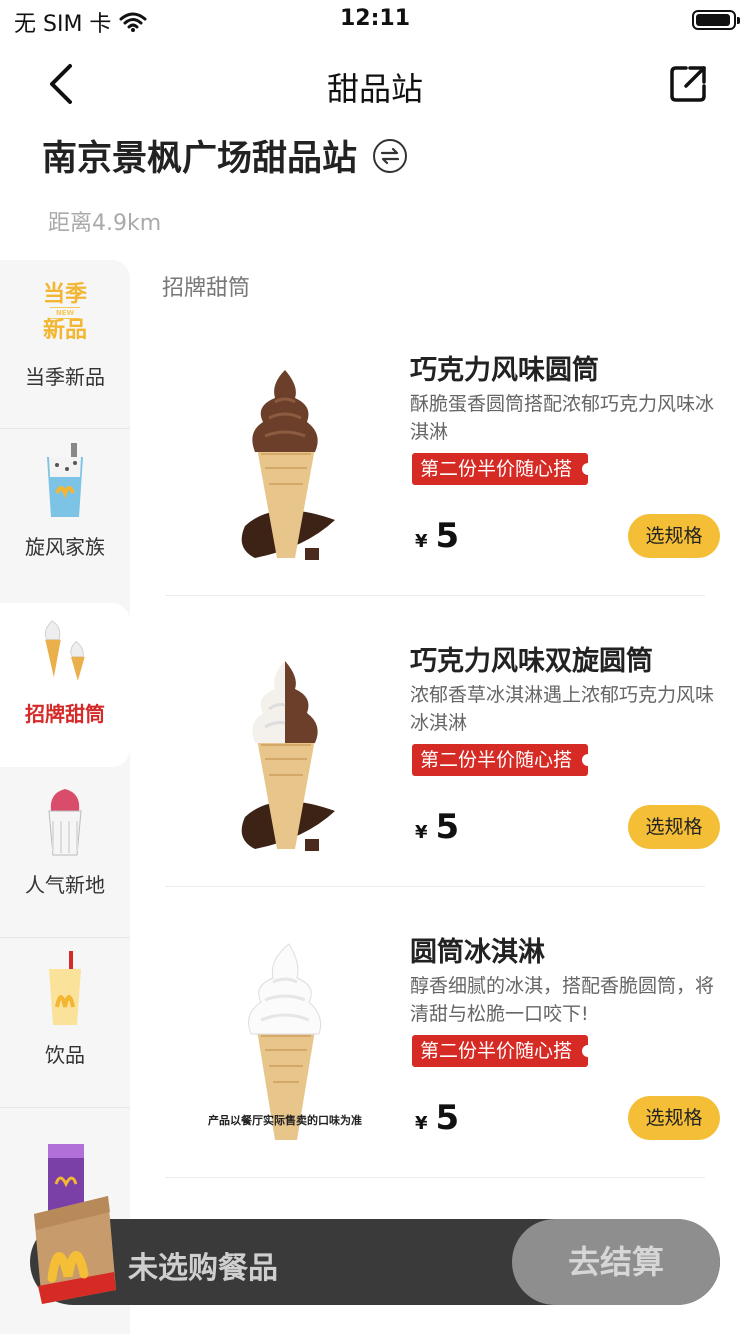 This screenshot has height=1334, width=750. Describe the element at coordinates (562, 418) in the screenshot. I see `product-description: 酥脆蛋香圆筒搭配浓郁巧克力风味冰淇淋` at that location.